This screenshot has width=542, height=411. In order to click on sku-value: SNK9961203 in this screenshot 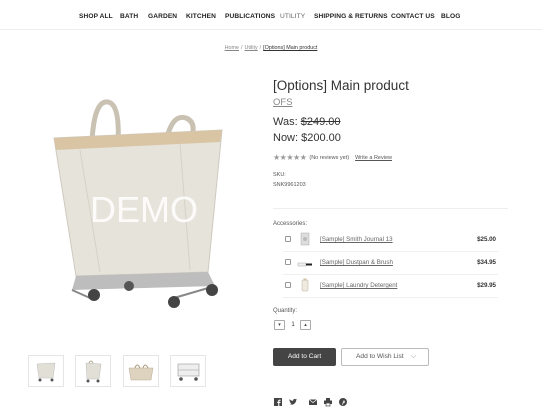, I will do `click(289, 185)`.